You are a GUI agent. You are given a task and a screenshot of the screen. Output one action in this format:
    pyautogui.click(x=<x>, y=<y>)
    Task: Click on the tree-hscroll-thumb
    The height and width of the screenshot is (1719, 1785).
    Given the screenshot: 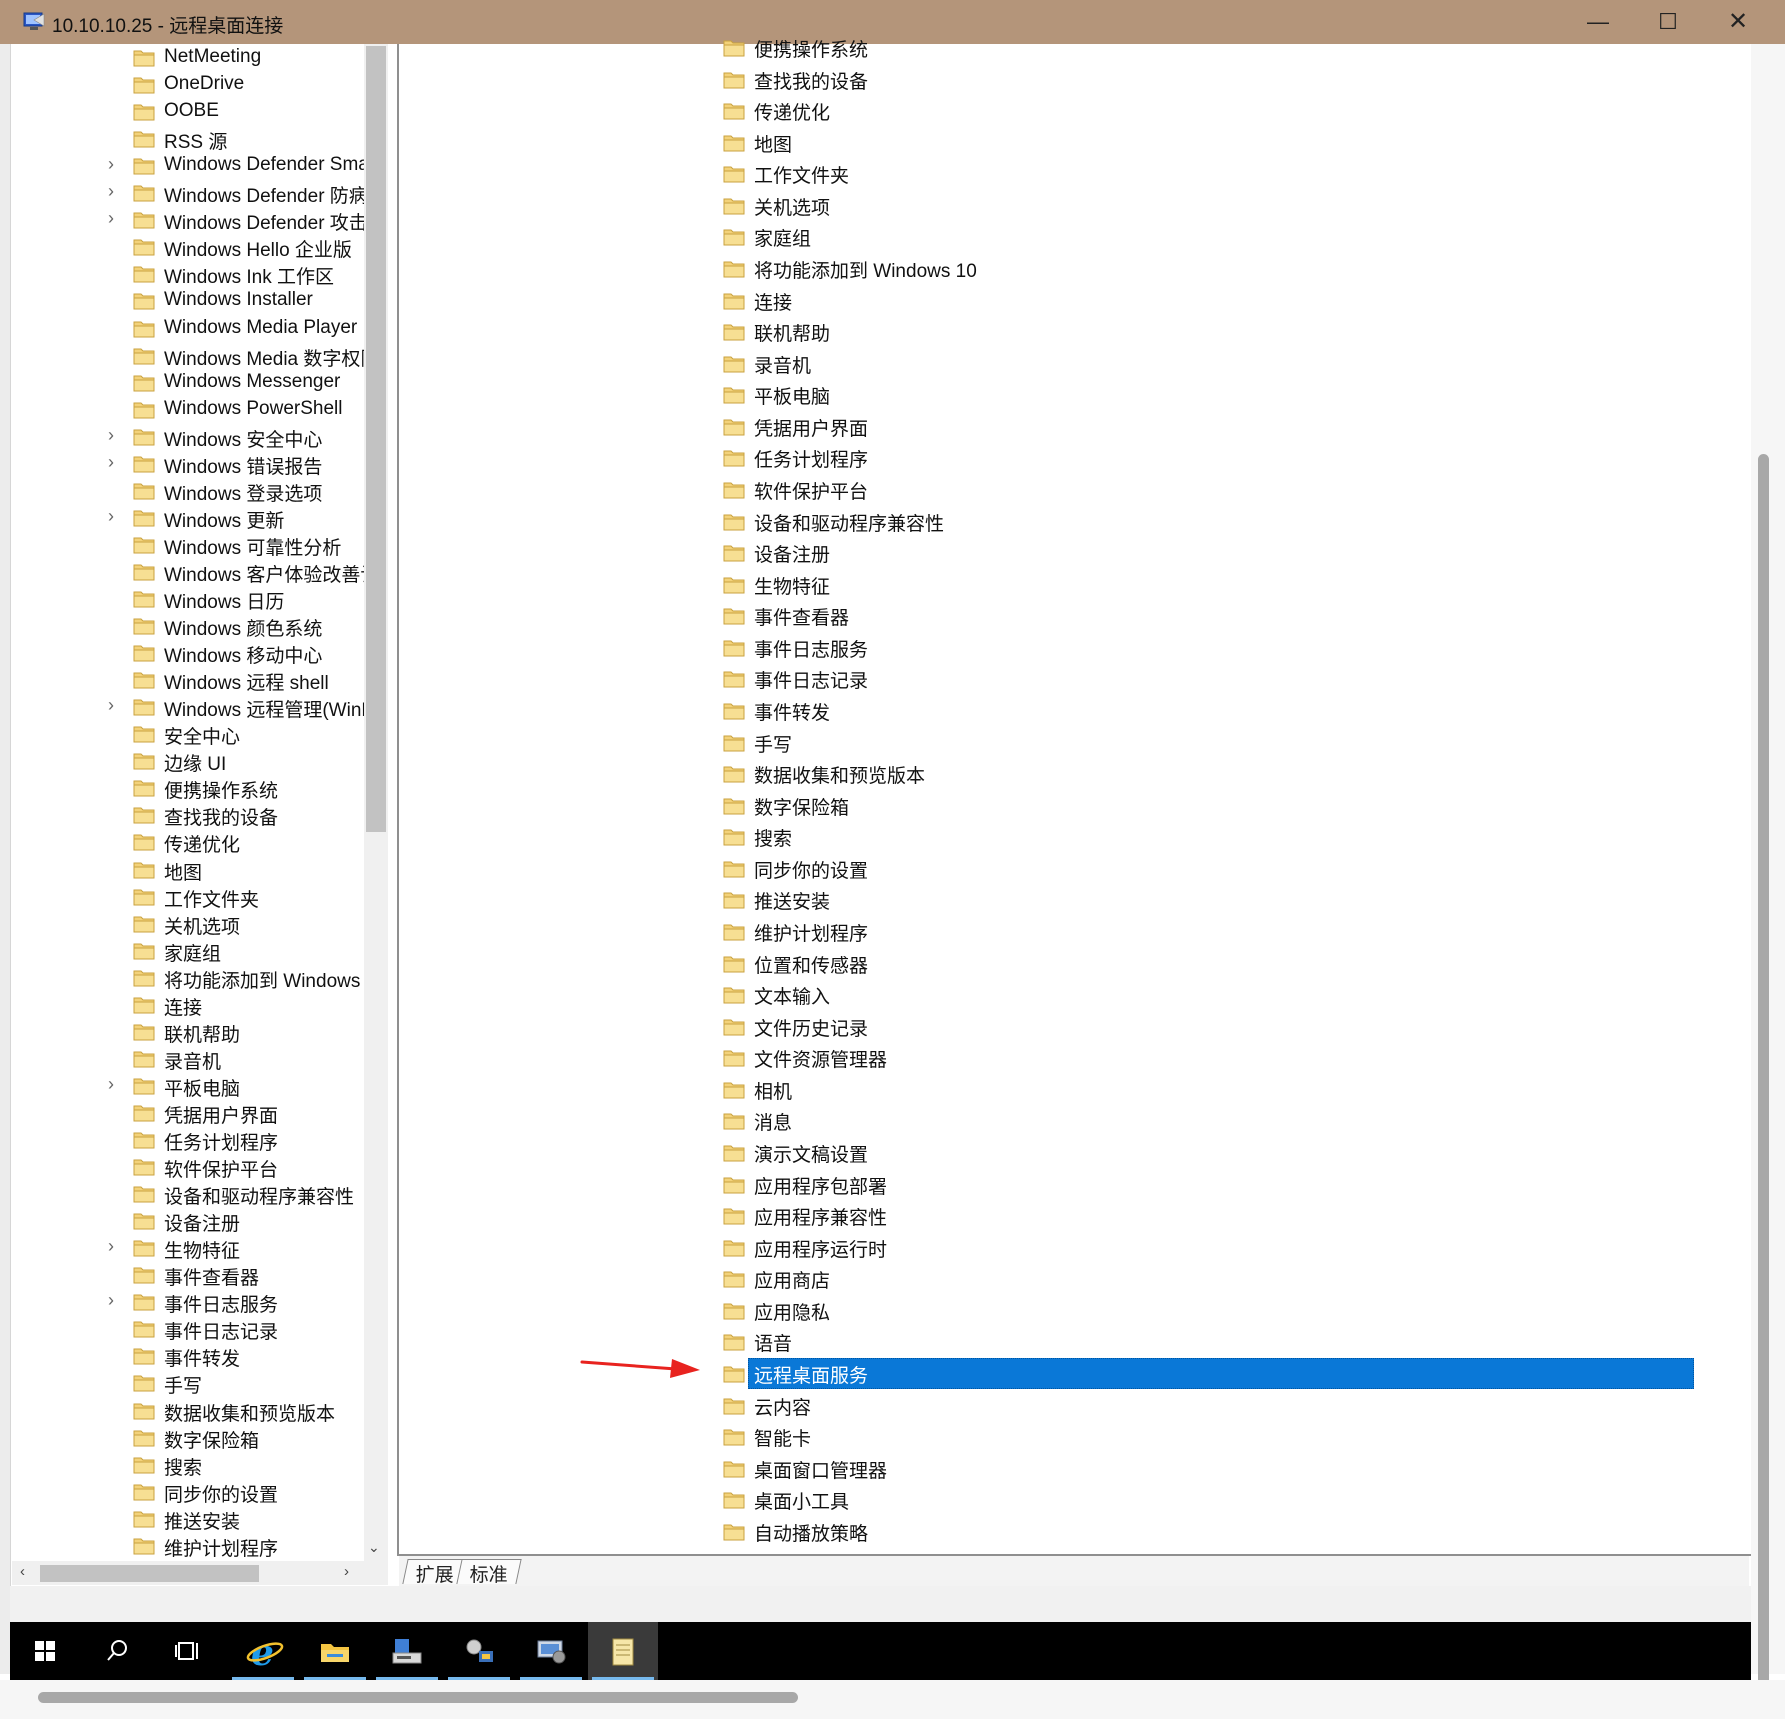 What is the action you would take?
    pyautogui.click(x=149, y=1573)
    